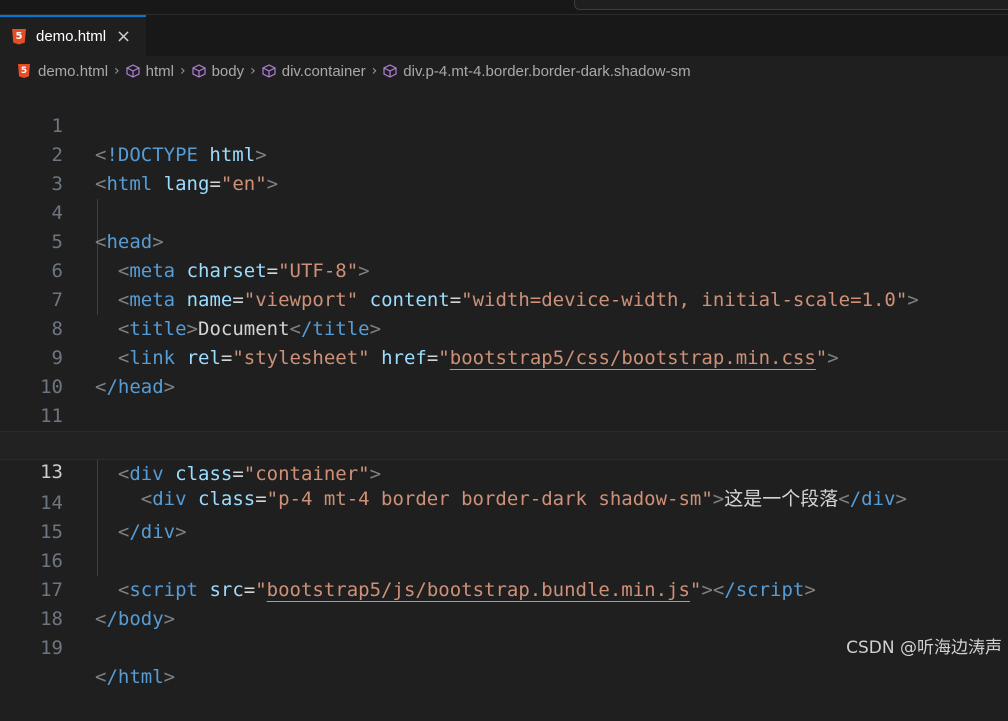 This screenshot has height=721, width=1008. I want to click on tab-label: demo.html, so click(71, 36).